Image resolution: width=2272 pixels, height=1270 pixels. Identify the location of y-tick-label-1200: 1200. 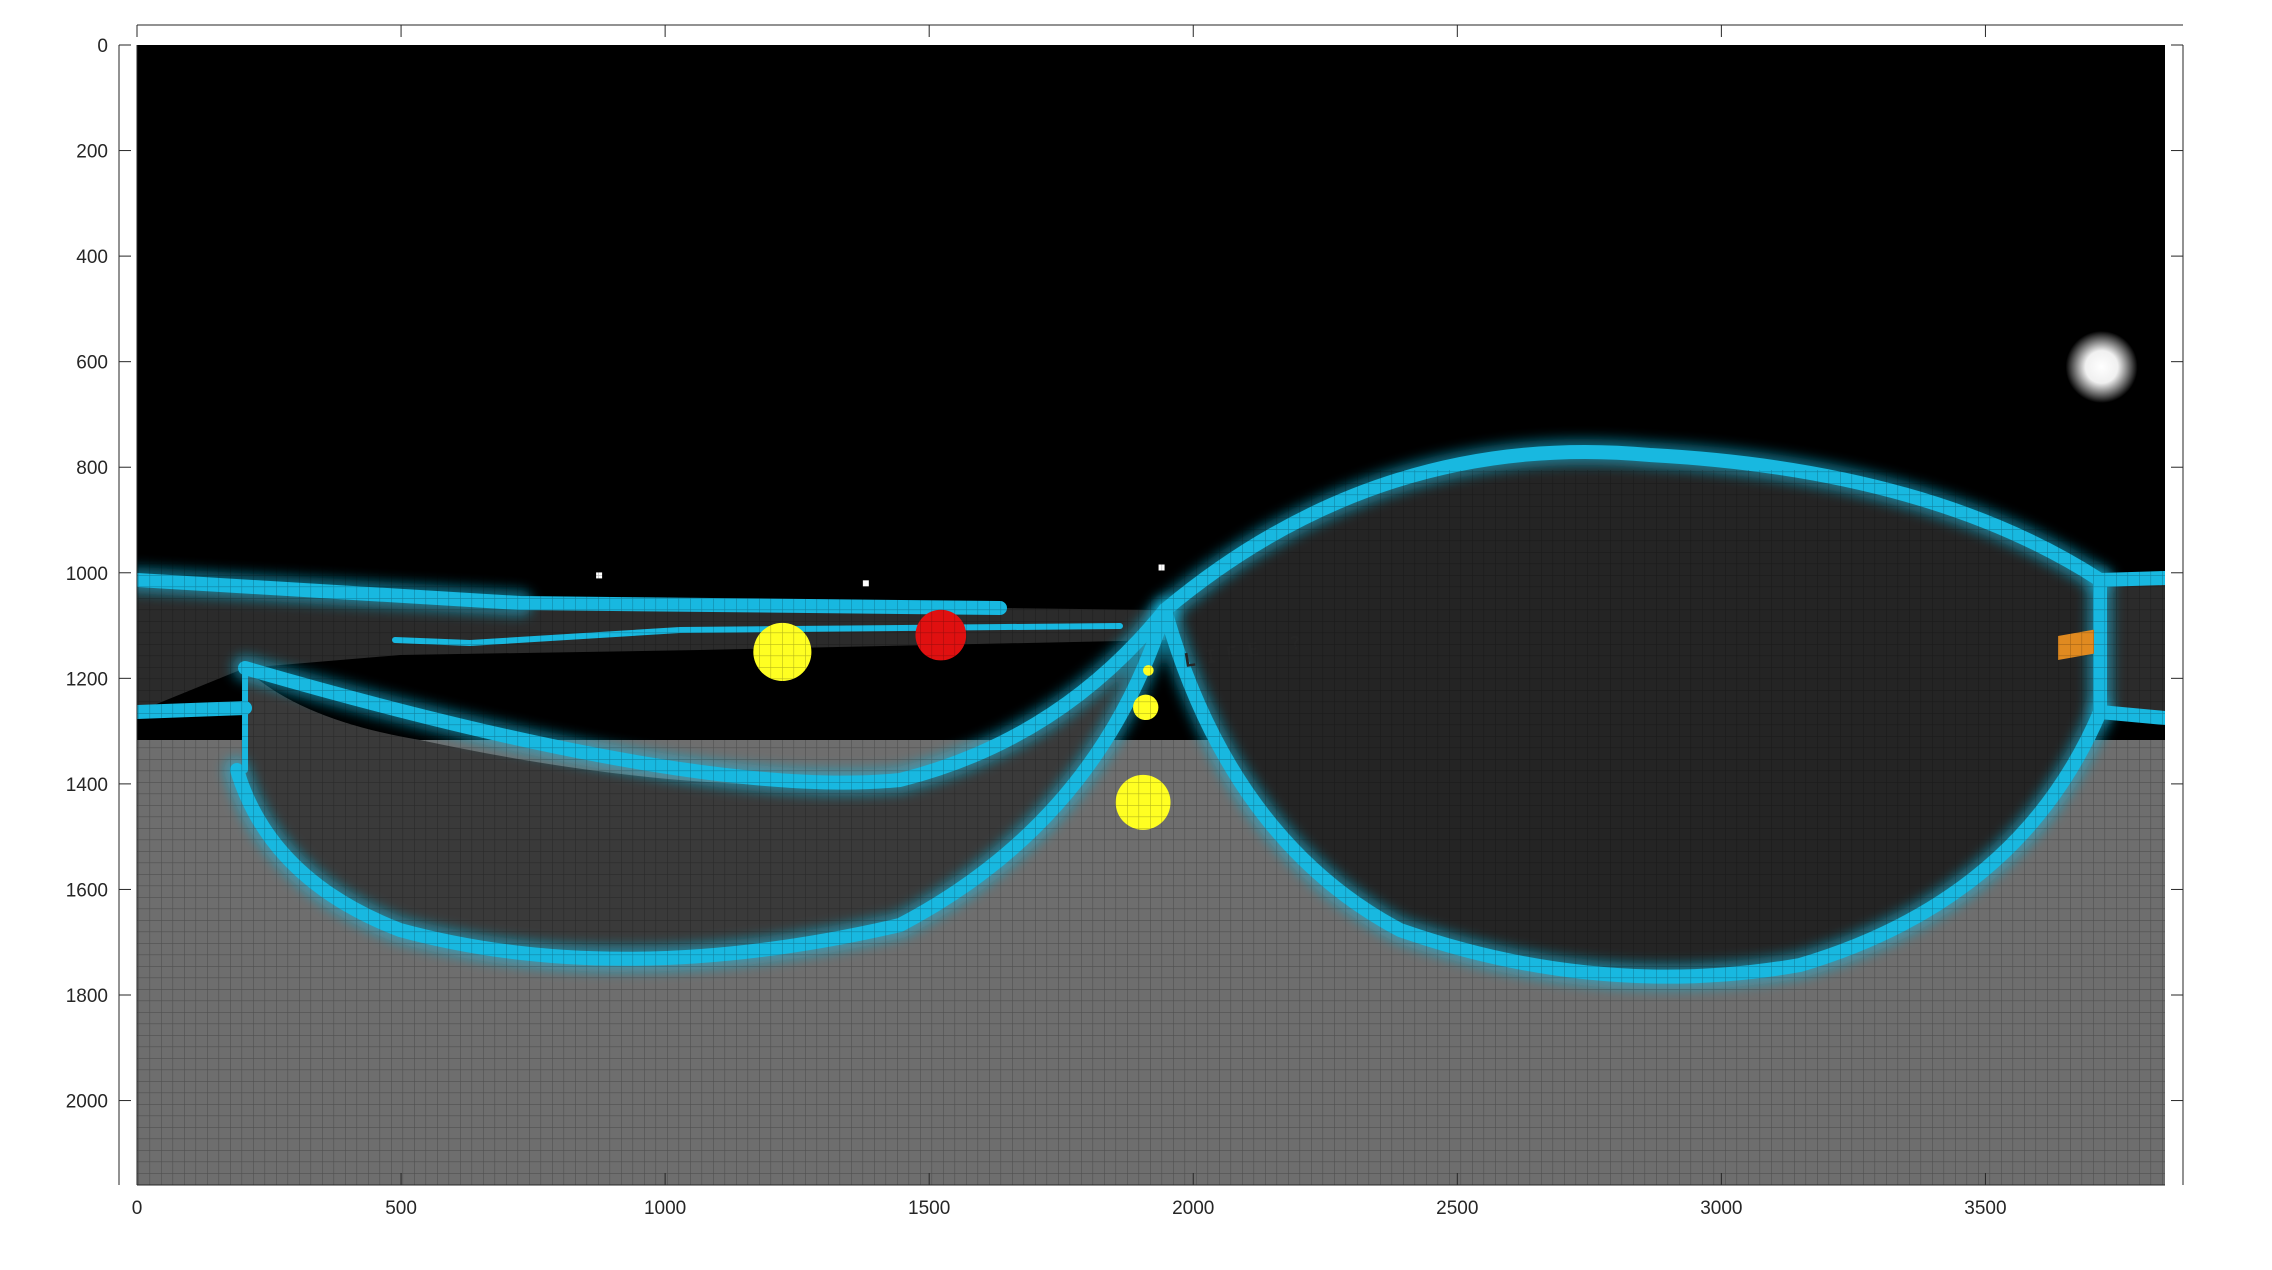
(87, 679).